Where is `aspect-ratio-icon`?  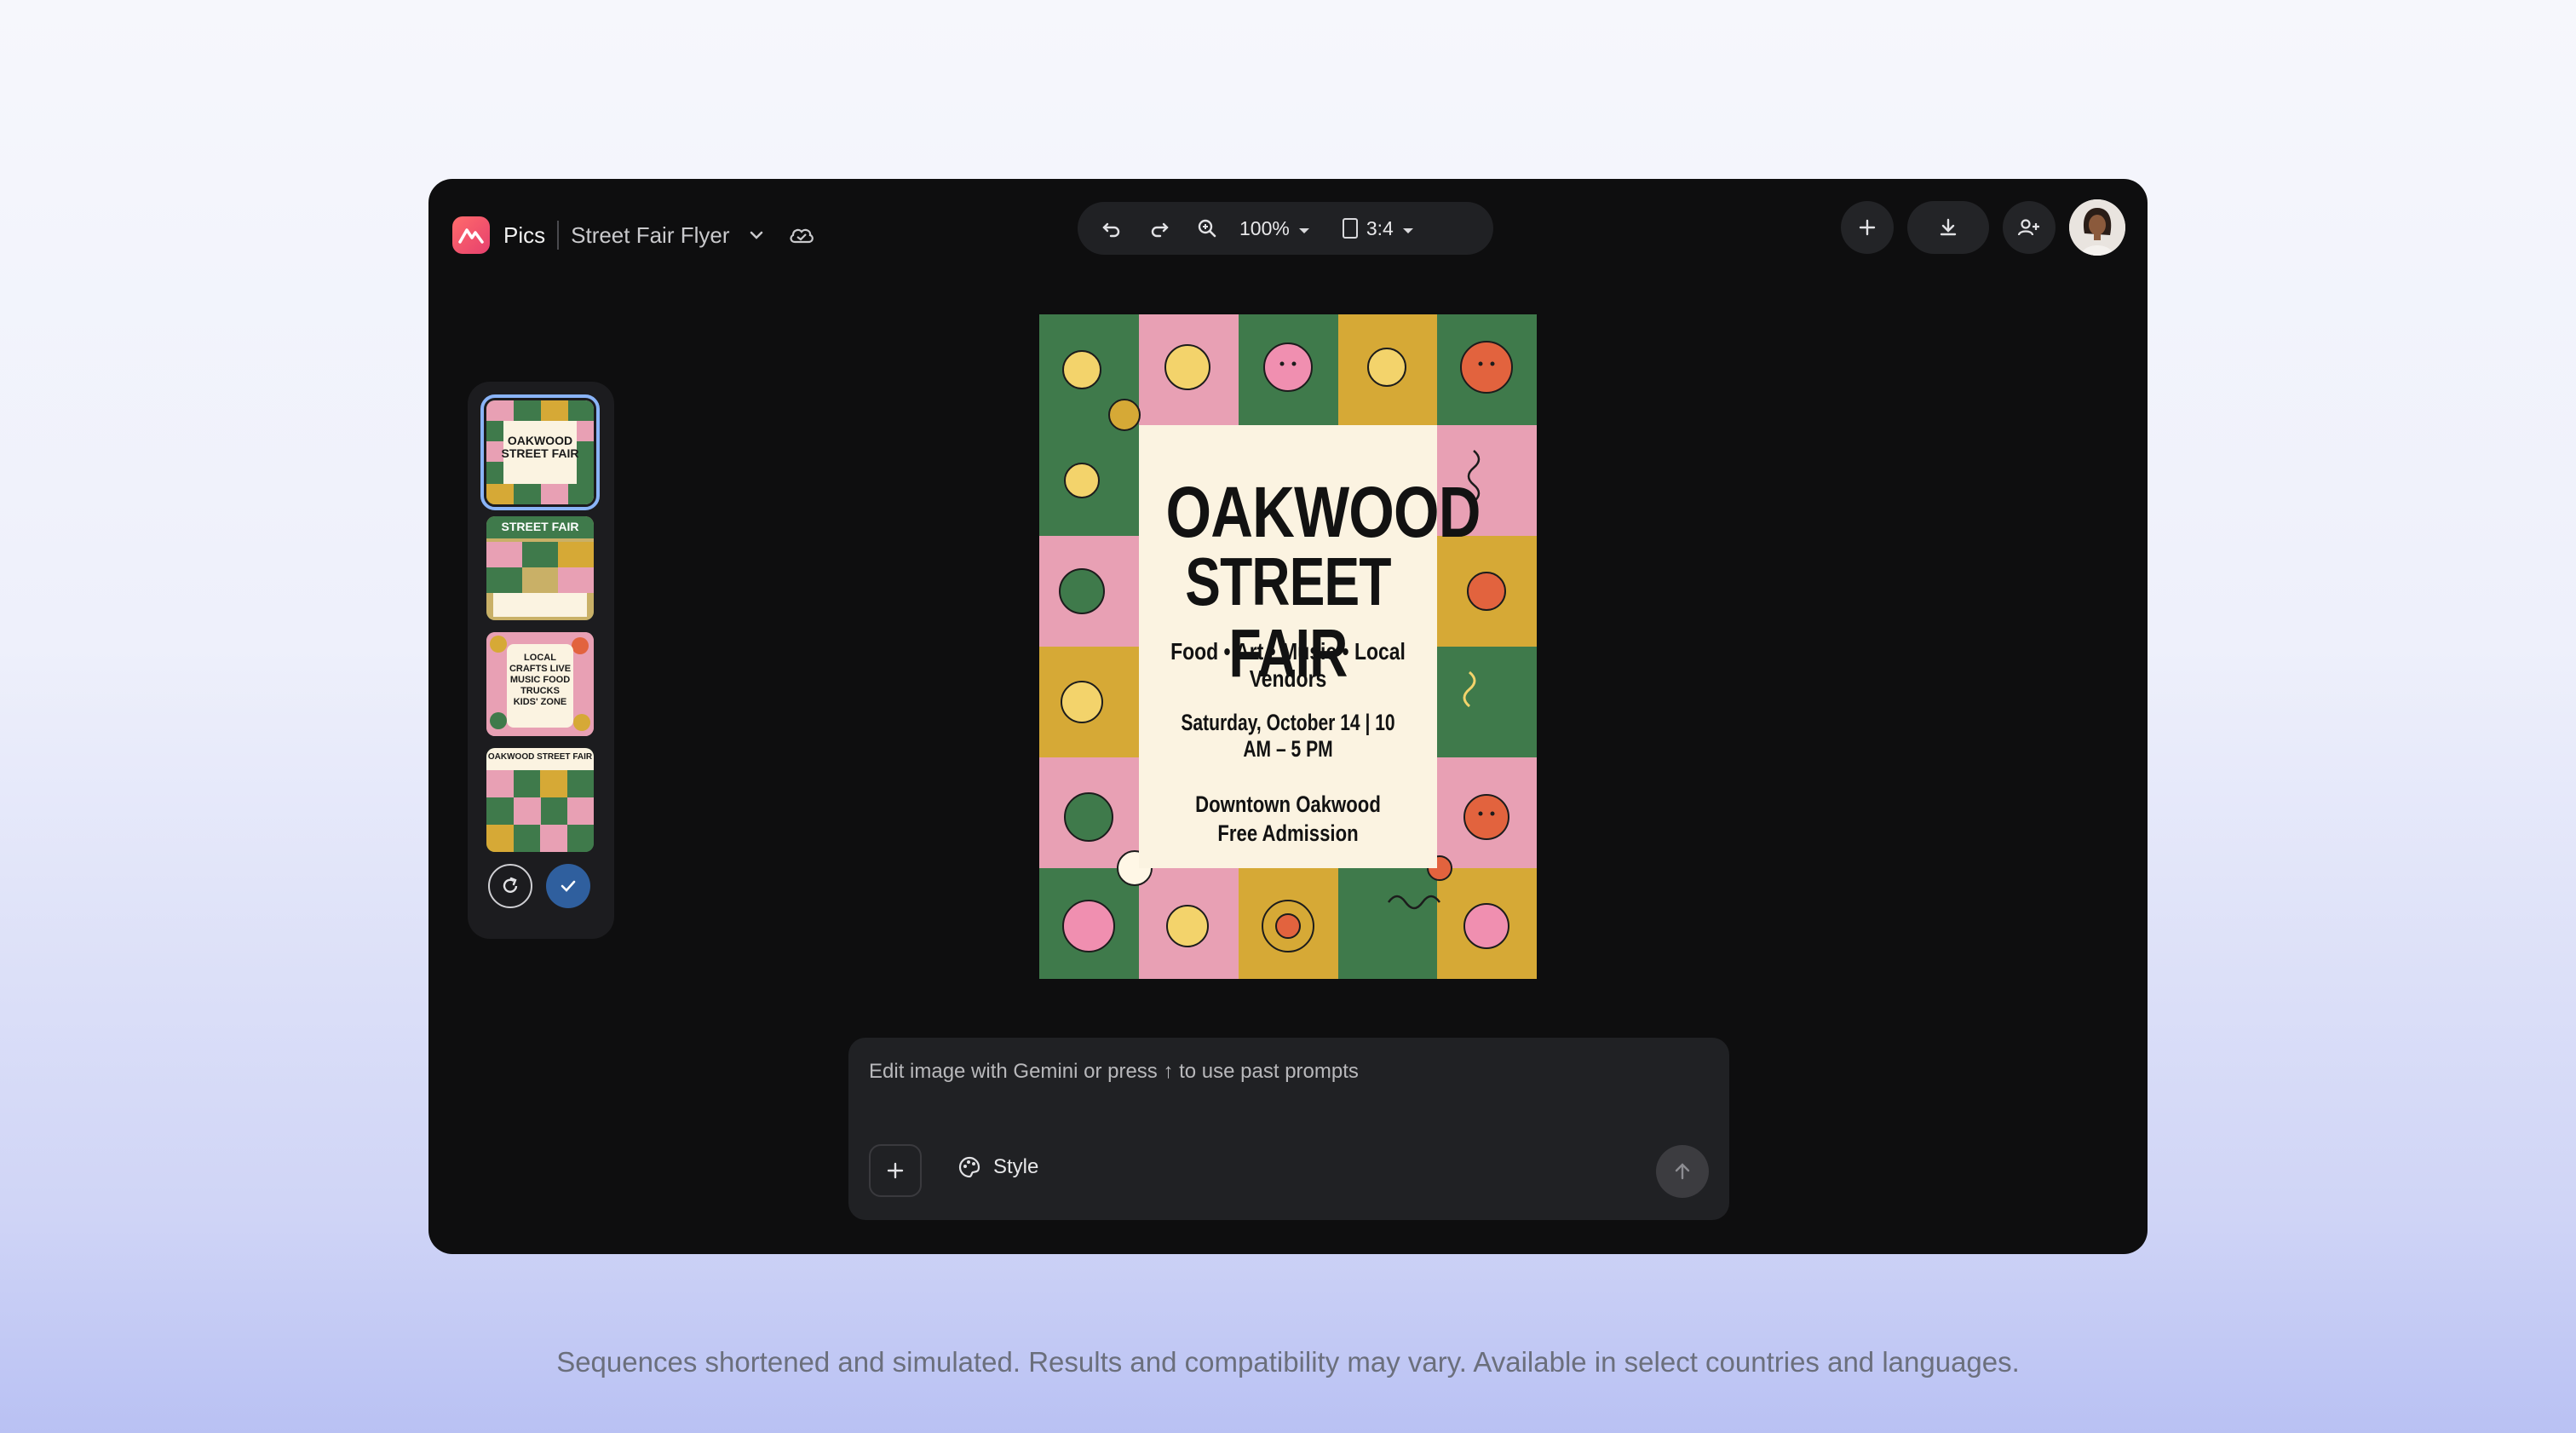
aspect-ratio-icon is located at coordinates (1350, 229).